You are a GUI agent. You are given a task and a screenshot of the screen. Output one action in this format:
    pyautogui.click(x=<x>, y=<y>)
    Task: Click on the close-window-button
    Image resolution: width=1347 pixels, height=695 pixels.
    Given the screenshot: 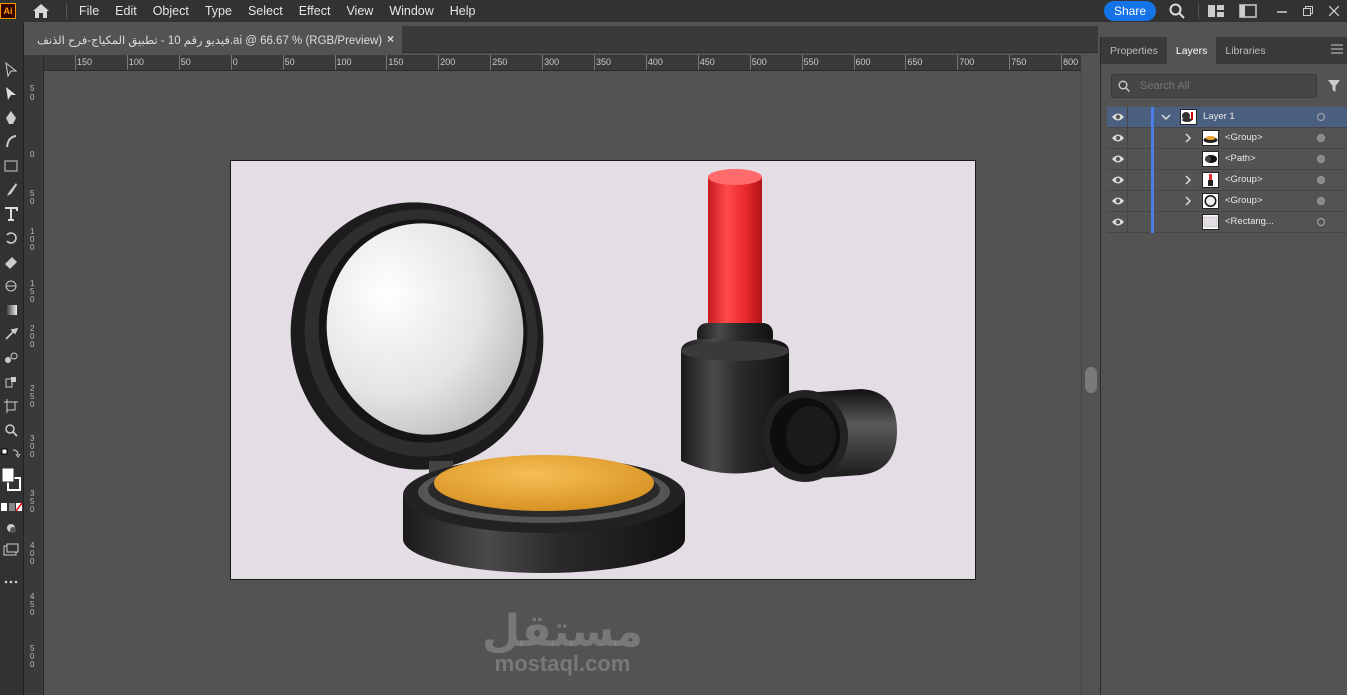 What is the action you would take?
    pyautogui.click(x=1334, y=11)
    